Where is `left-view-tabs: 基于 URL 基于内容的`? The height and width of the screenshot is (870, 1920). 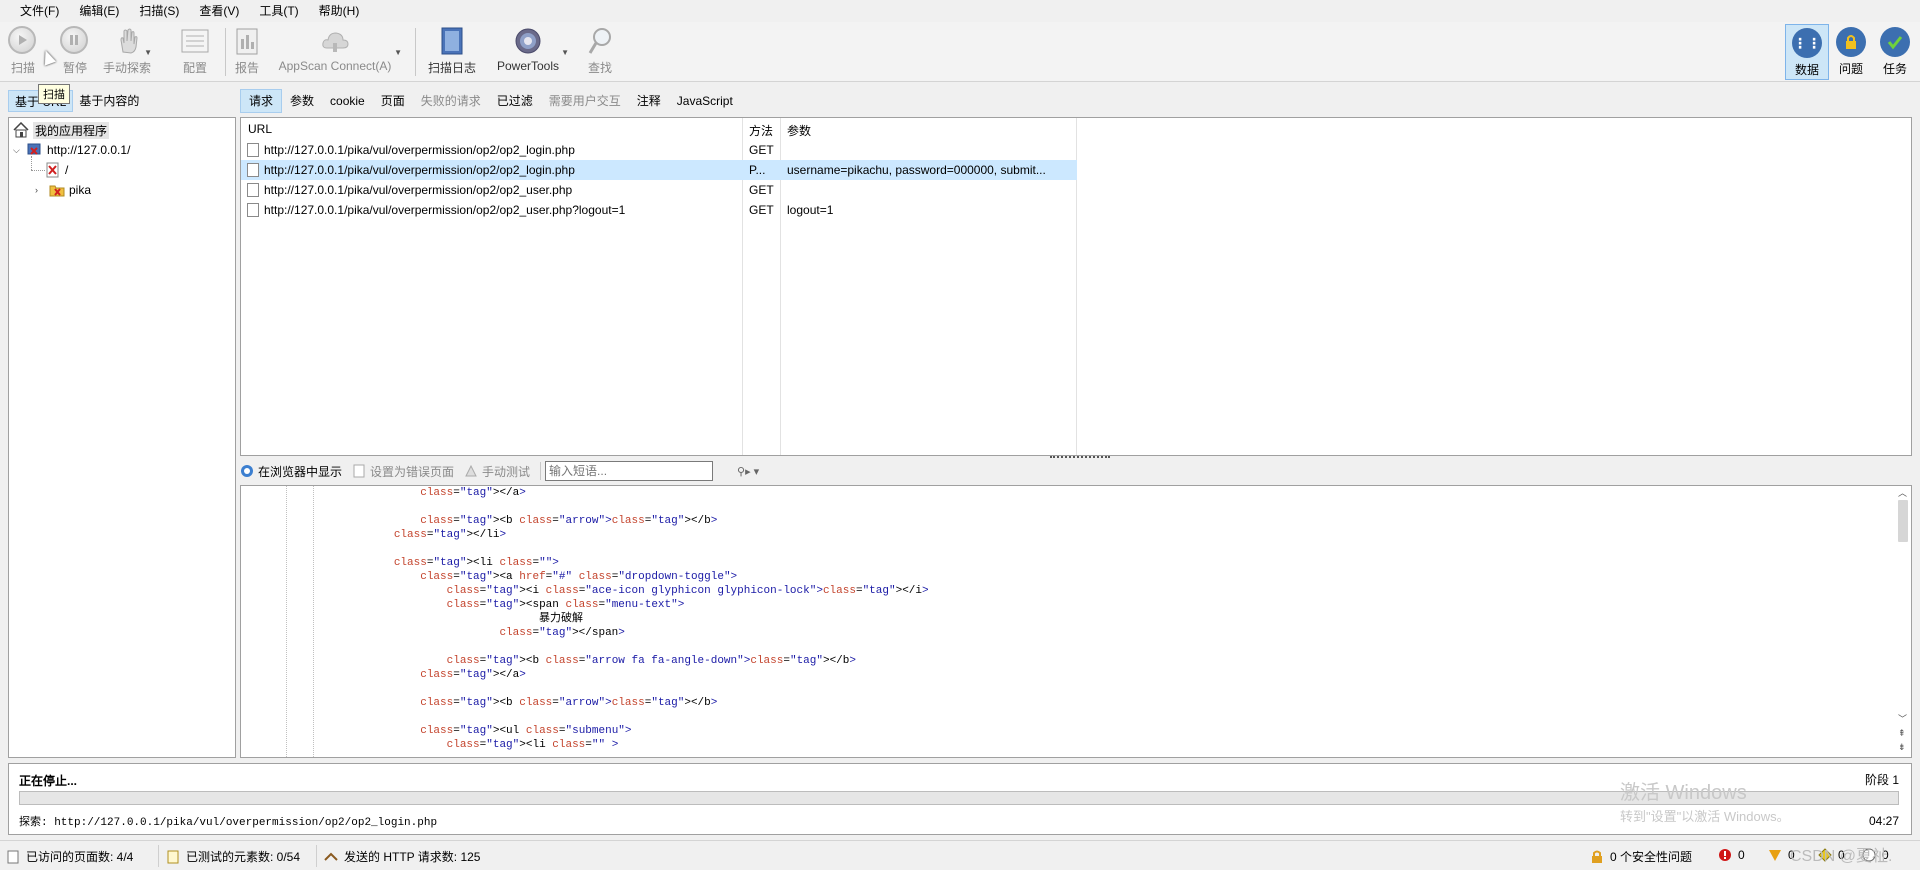 left-view-tabs: 基于 URL 基于内容的 is located at coordinates (76, 101).